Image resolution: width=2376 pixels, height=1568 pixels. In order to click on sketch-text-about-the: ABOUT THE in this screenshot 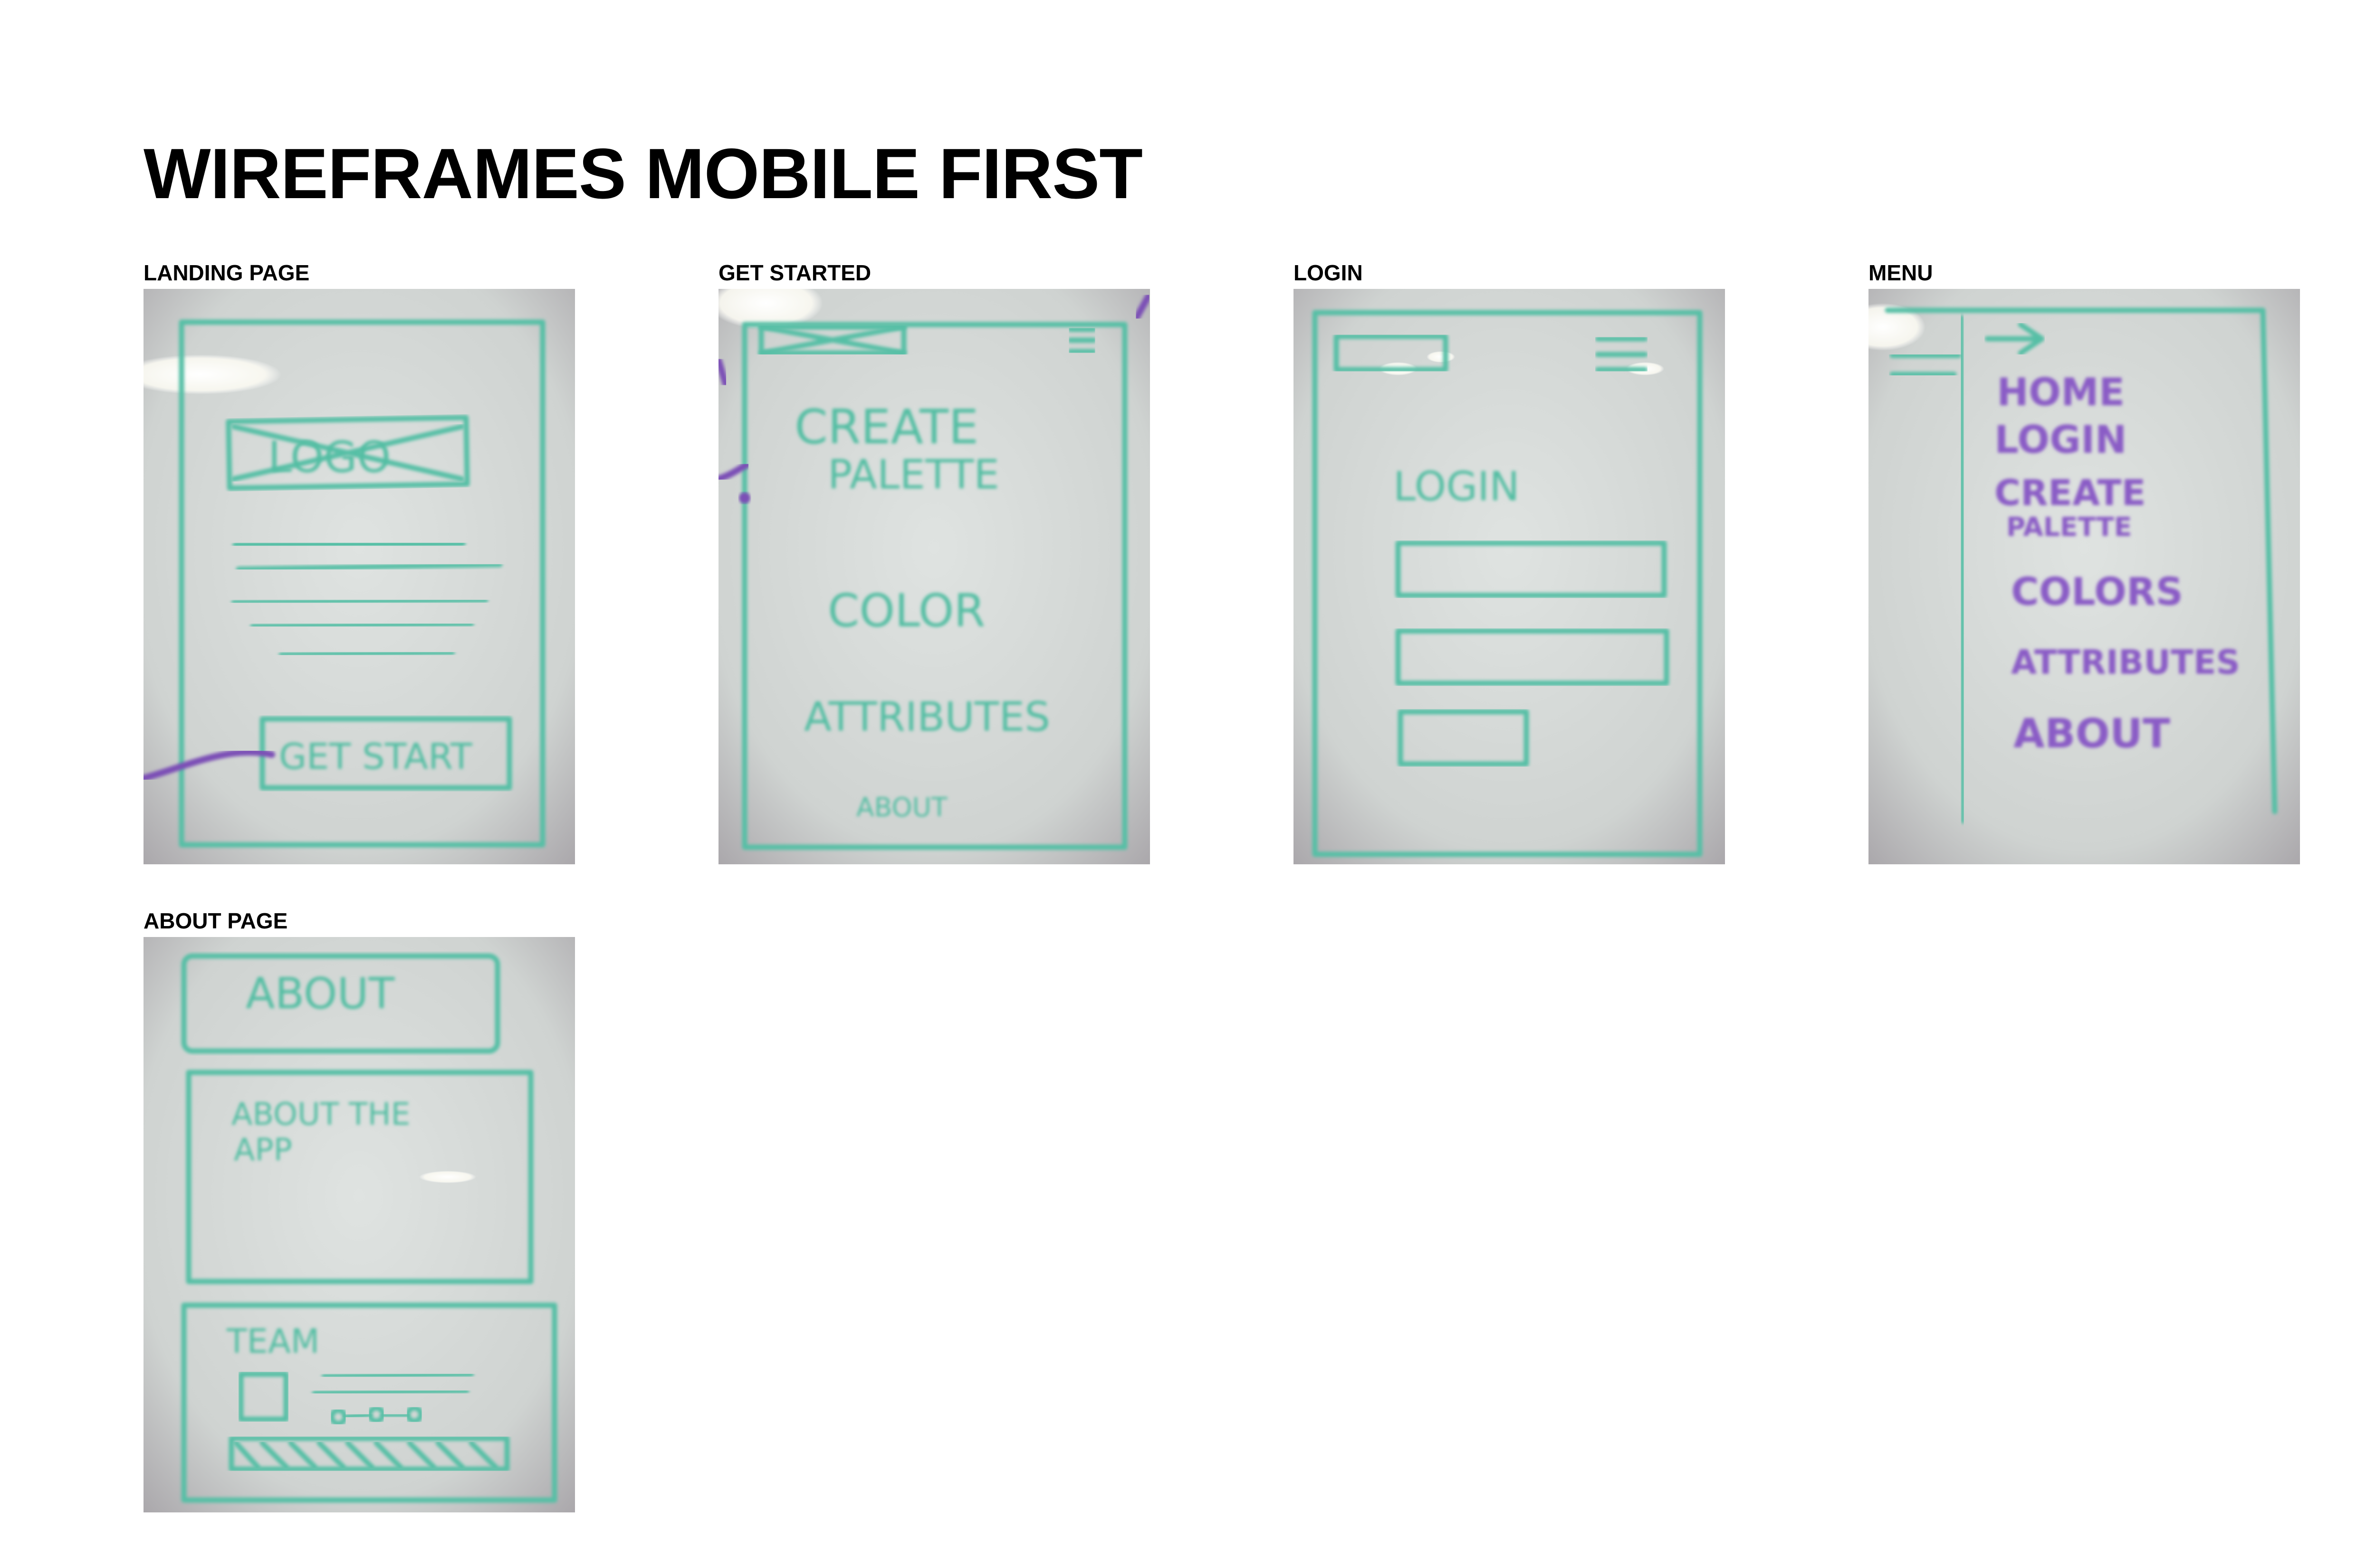, I will do `click(321, 1114)`.